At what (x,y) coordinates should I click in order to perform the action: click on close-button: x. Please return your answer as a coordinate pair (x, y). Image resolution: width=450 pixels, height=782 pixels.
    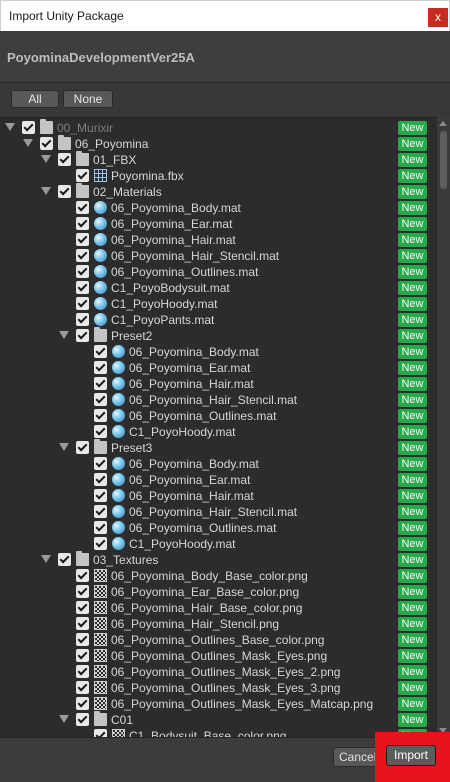
    Looking at the image, I should click on (438, 17).